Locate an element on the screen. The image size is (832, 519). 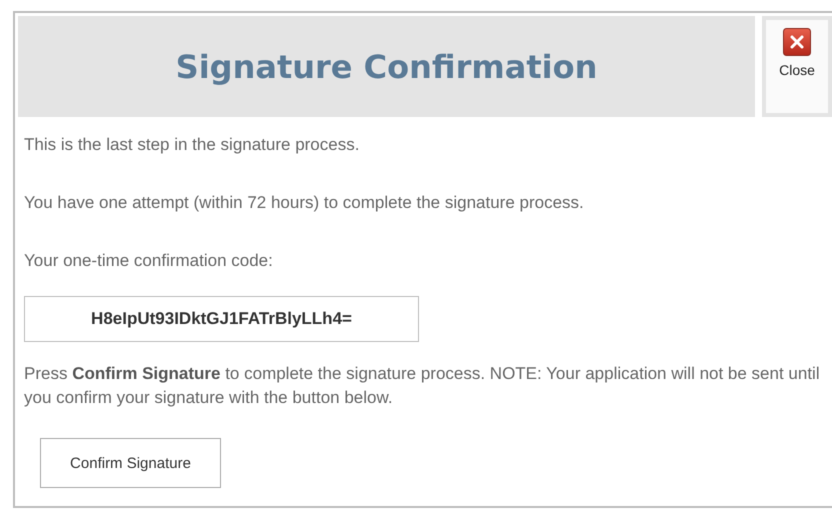
close-icon is located at coordinates (797, 42).